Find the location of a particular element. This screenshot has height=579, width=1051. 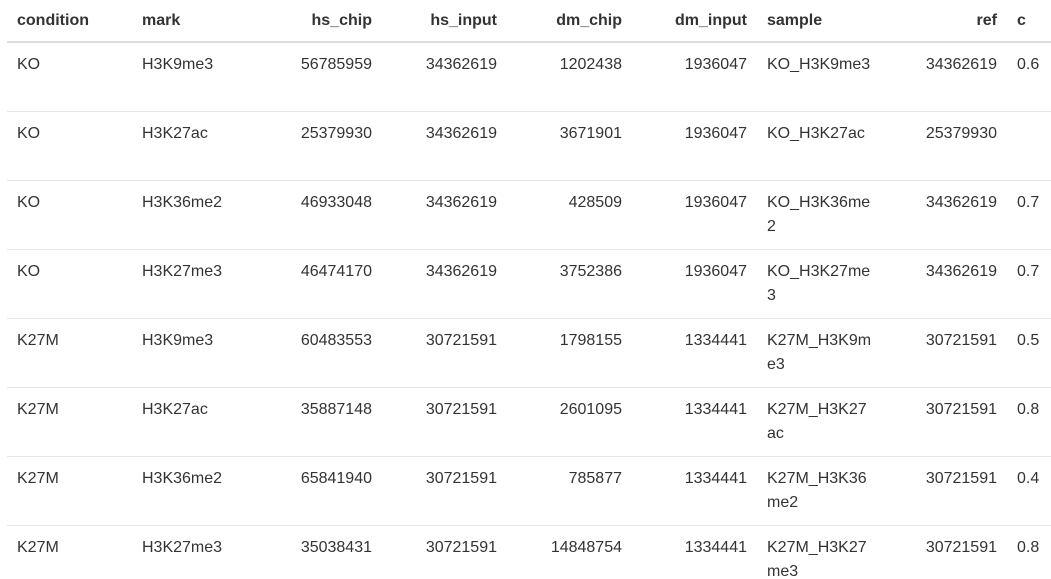

column-header-condition: condition is located at coordinates (69, 21).